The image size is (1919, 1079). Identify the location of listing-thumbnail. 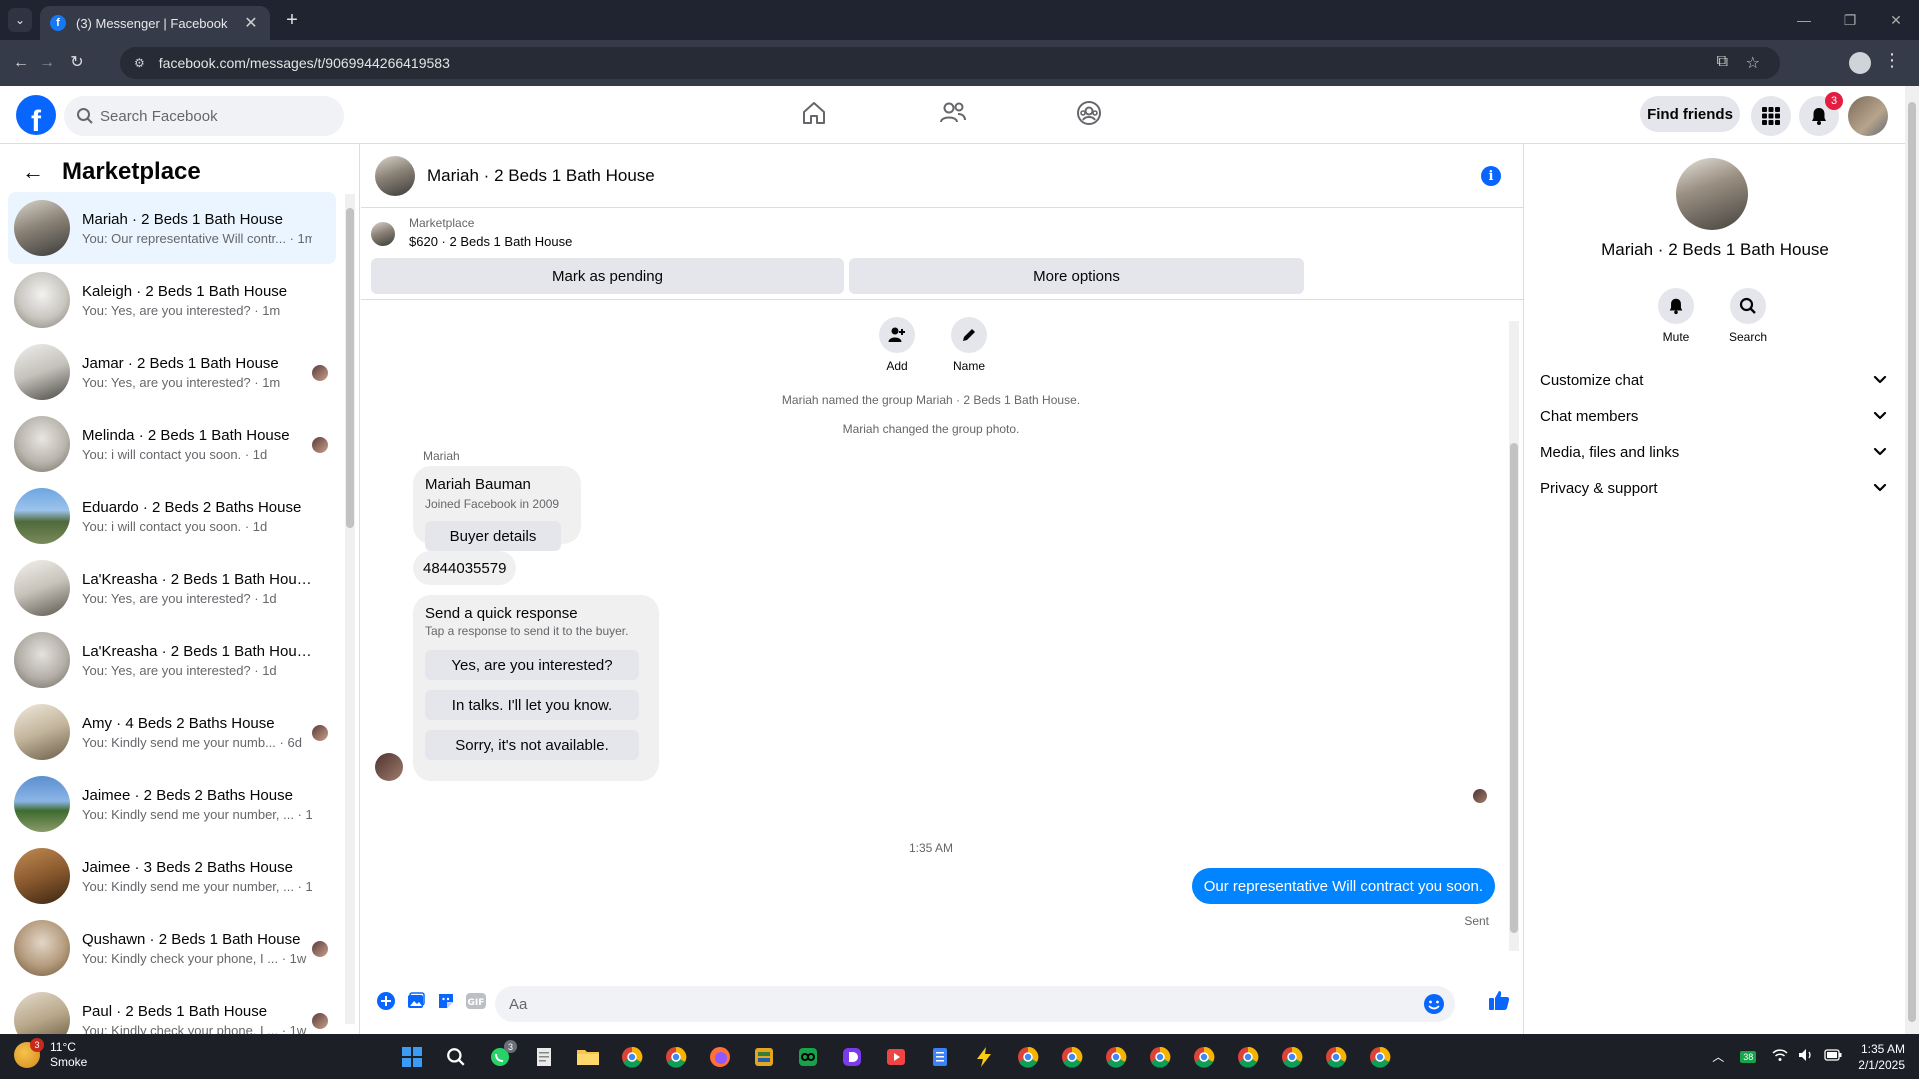
(383, 234).